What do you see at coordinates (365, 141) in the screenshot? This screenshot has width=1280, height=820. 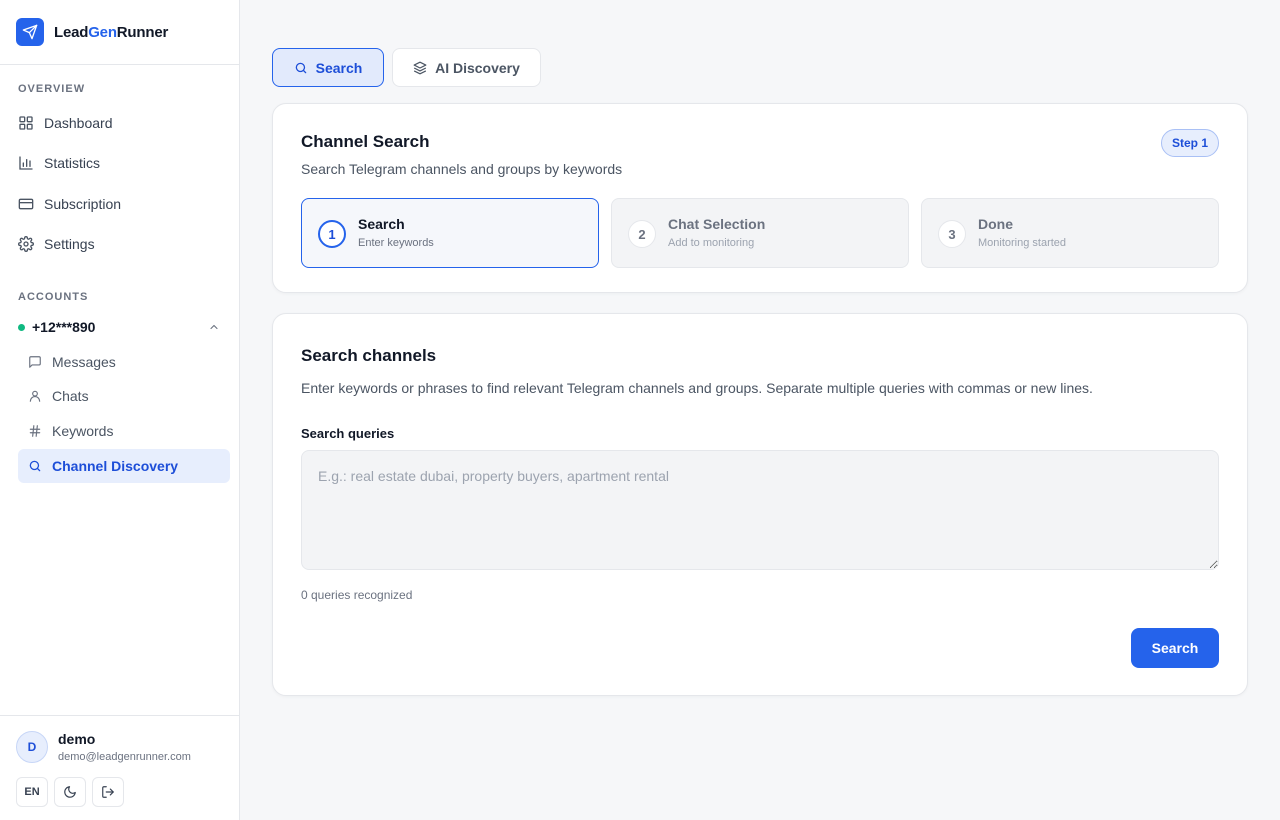 I see `card-title: Channel Search` at bounding box center [365, 141].